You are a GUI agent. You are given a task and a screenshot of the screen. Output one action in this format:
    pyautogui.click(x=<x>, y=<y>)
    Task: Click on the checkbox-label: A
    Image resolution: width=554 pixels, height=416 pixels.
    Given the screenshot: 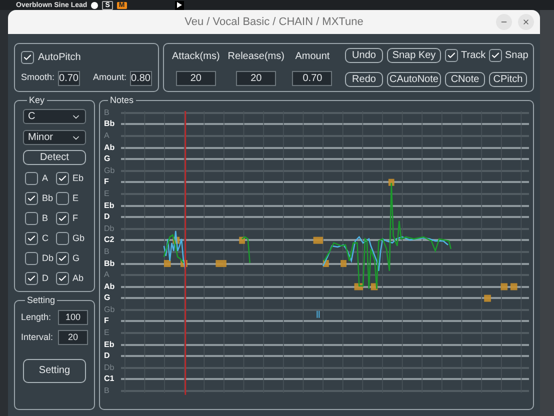 What is the action you would take?
    pyautogui.click(x=45, y=178)
    